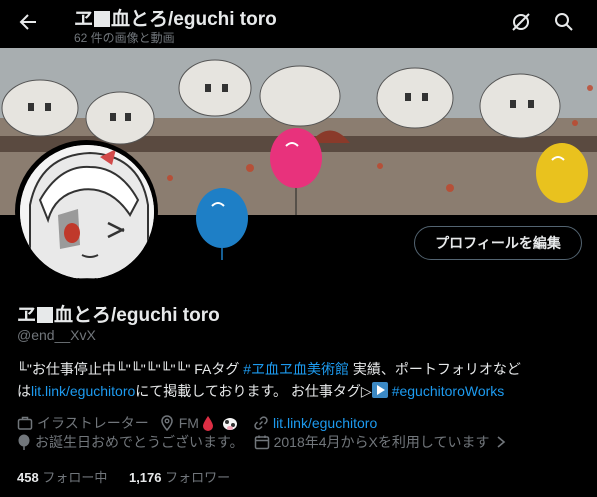 The width and height of the screenshot is (597, 497). I want to click on calendar-icon, so click(261, 442).